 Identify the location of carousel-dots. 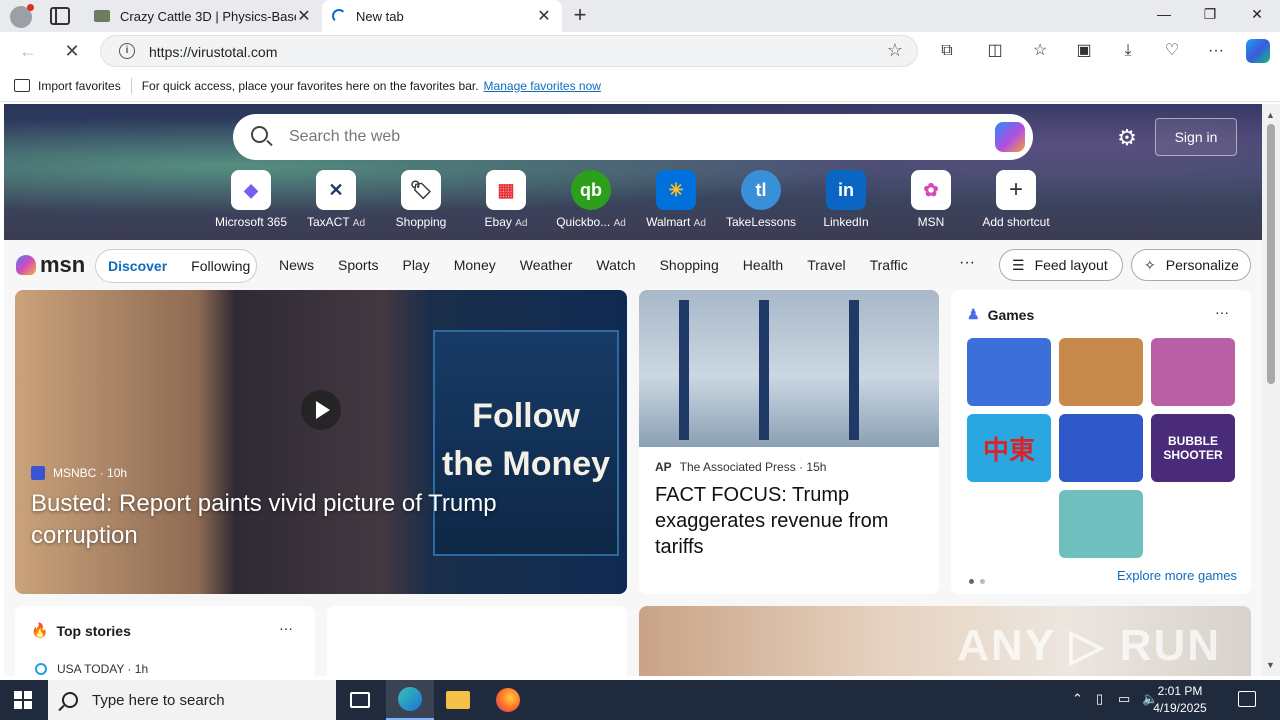
(980, 579).